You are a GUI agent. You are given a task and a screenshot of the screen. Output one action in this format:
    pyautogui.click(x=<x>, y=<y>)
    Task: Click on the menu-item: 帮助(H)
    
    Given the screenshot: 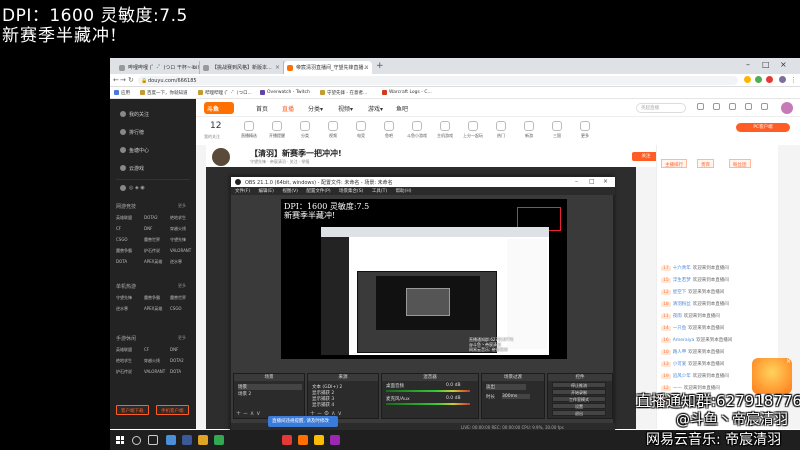 What is the action you would take?
    pyautogui.click(x=404, y=191)
    